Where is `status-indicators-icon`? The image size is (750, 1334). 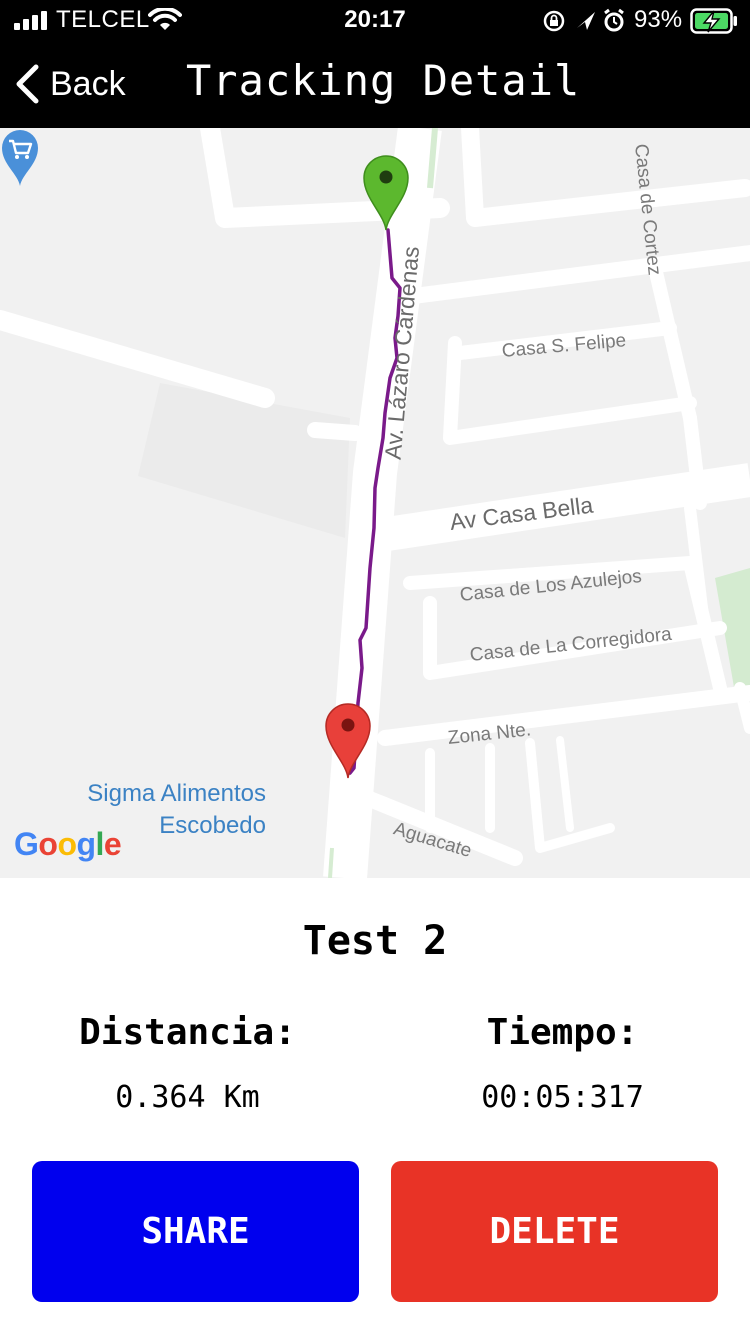 status-indicators-icon is located at coordinates (583, 20).